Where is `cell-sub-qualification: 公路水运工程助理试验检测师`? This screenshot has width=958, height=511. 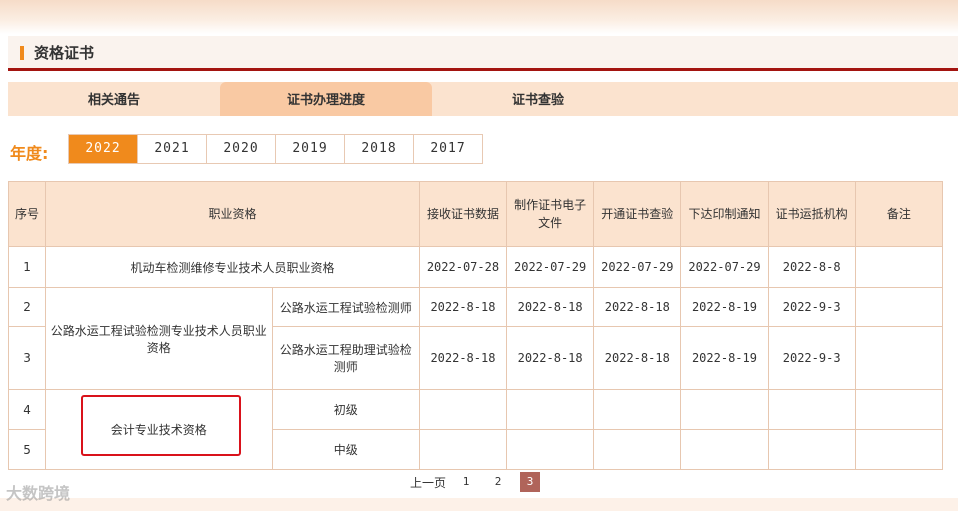
cell-sub-qualification: 公路水运工程助理试验检测师 is located at coordinates (345, 358).